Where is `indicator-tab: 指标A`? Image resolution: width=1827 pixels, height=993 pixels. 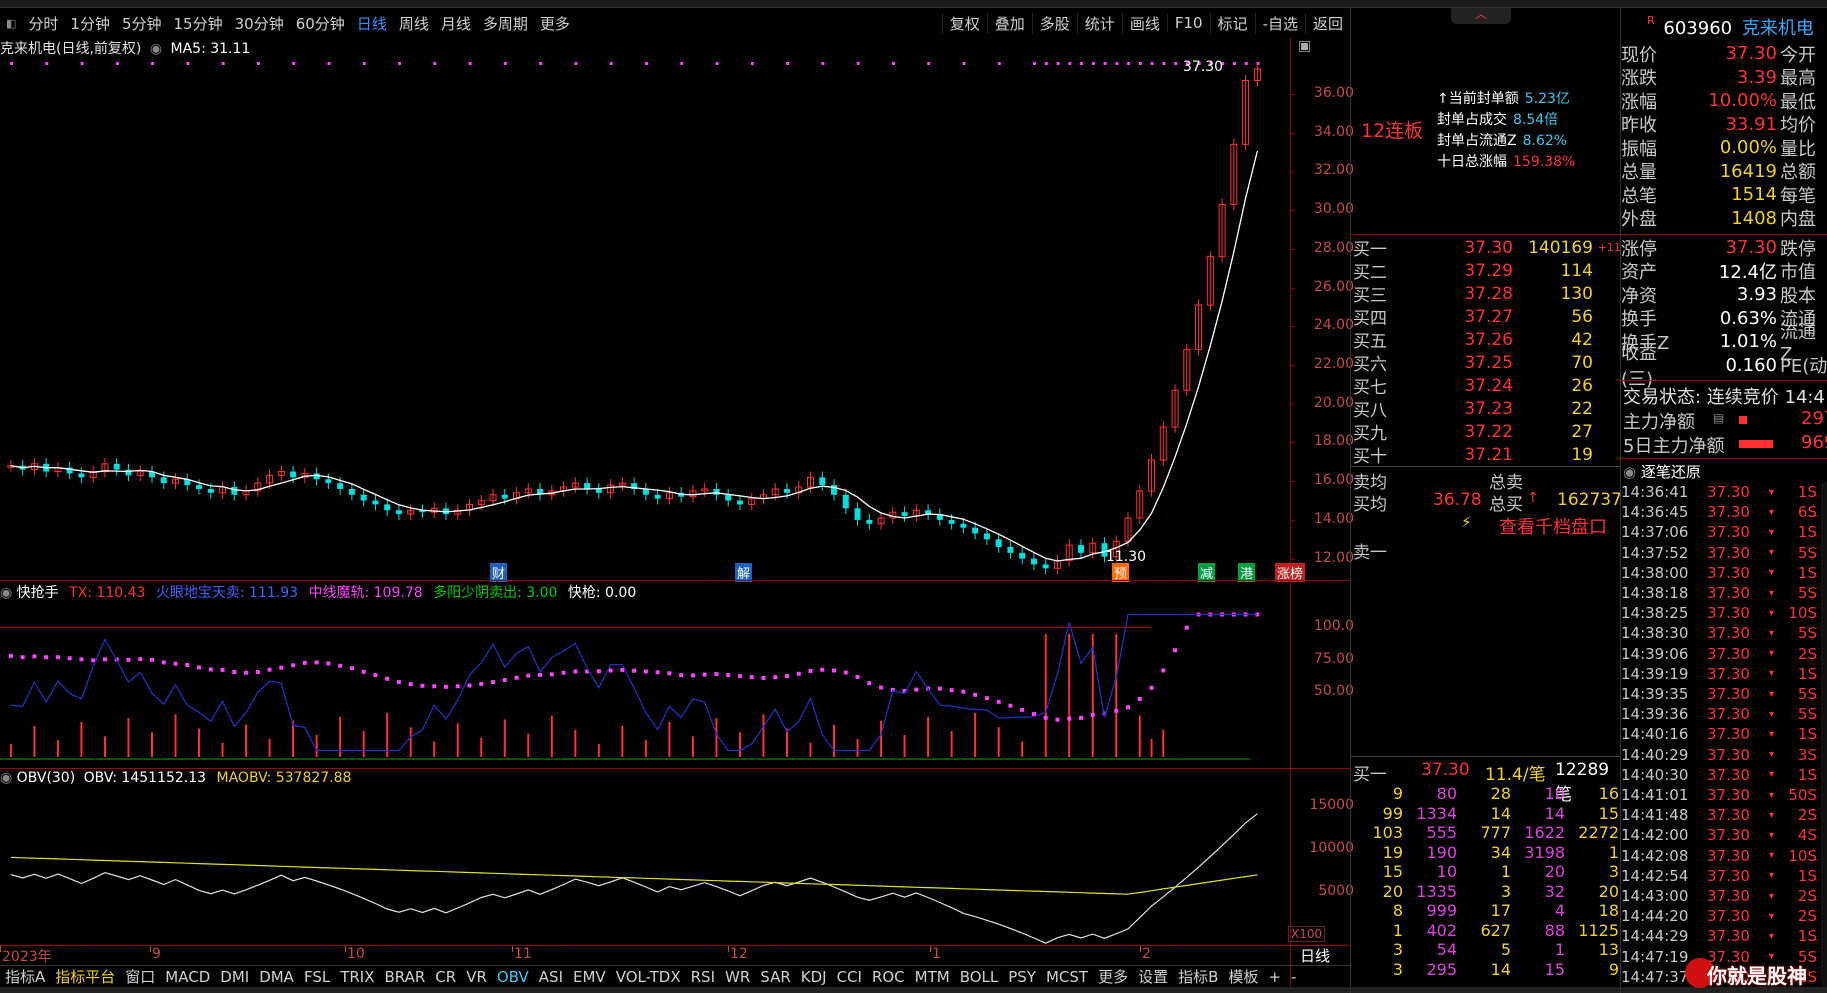
indicator-tab: 指标A is located at coordinates (25, 976).